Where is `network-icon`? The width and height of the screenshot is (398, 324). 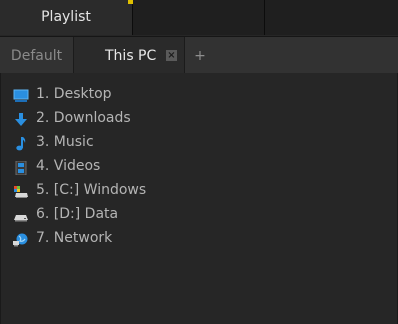 network-icon is located at coordinates (21, 239).